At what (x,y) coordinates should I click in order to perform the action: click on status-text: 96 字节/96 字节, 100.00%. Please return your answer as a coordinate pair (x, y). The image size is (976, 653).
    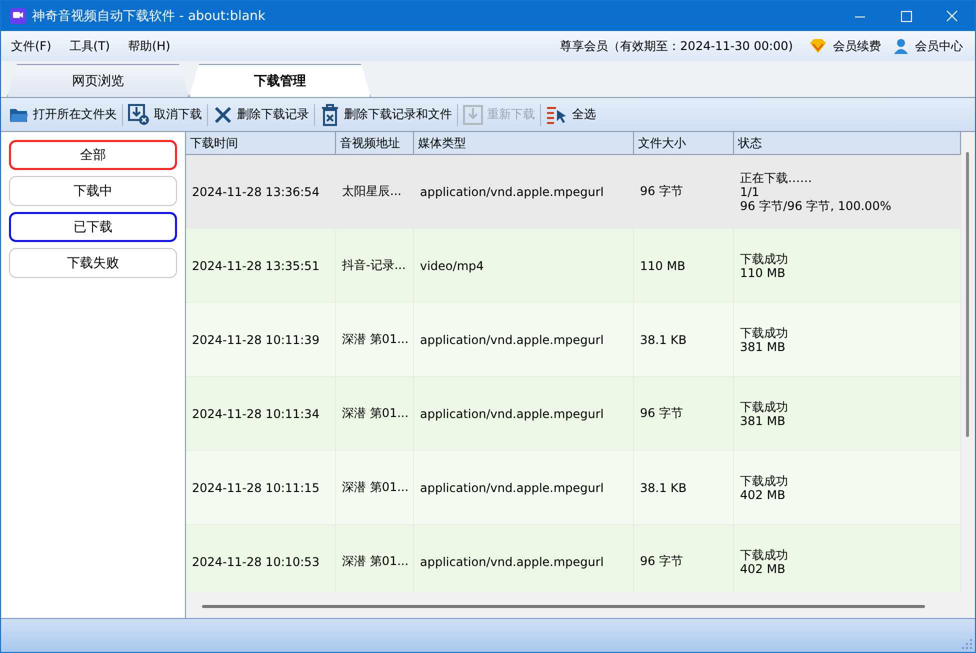
    Looking at the image, I should click on (816, 205).